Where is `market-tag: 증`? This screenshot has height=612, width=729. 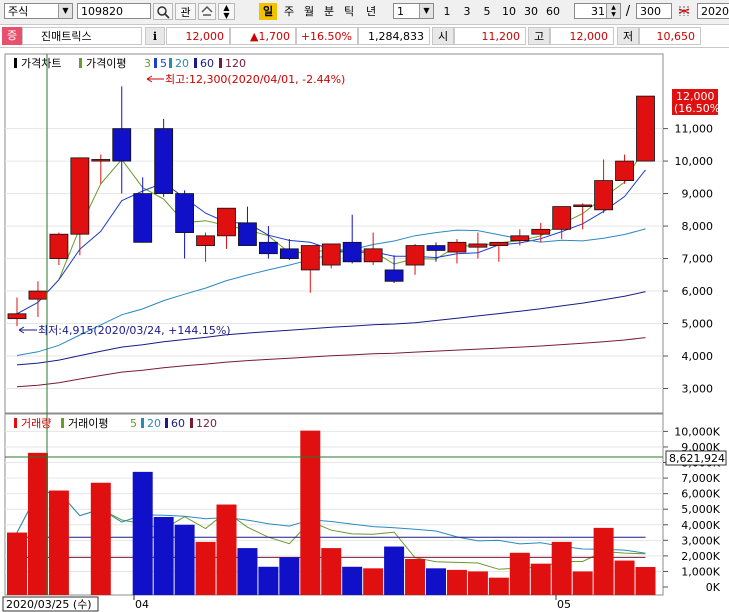
market-tag: 증 is located at coordinates (12, 36).